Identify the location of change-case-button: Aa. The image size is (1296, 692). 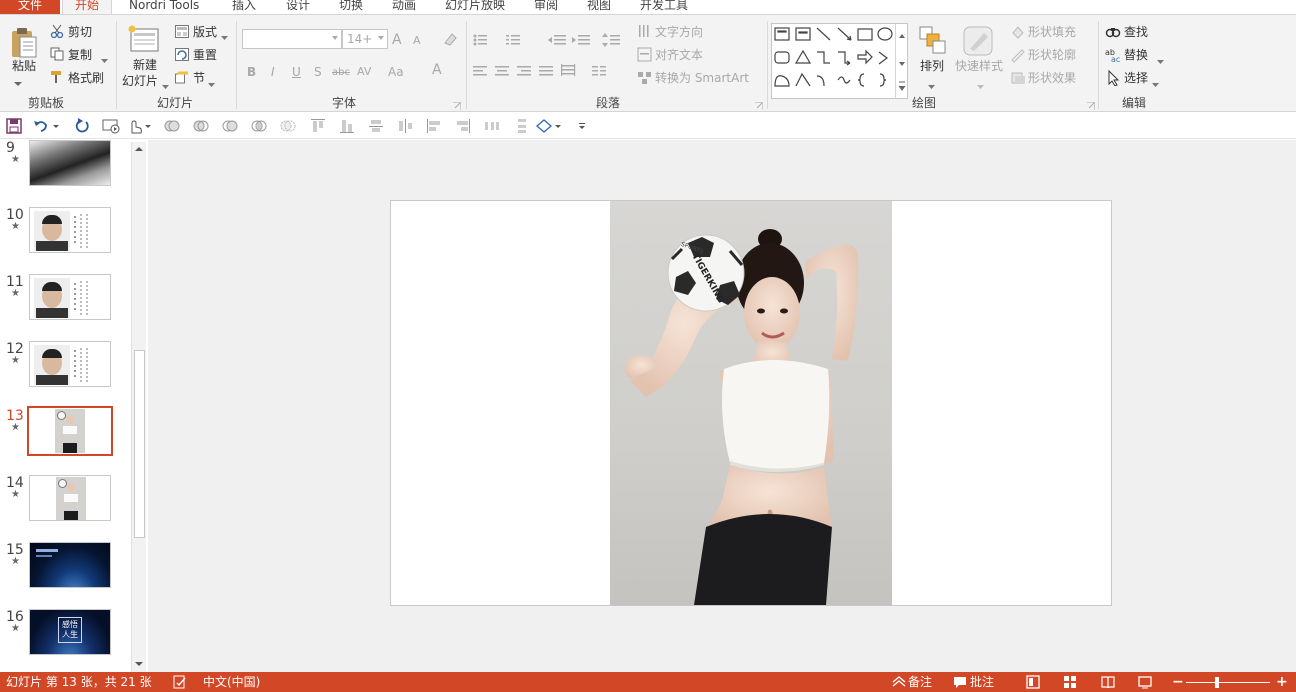
(396, 72).